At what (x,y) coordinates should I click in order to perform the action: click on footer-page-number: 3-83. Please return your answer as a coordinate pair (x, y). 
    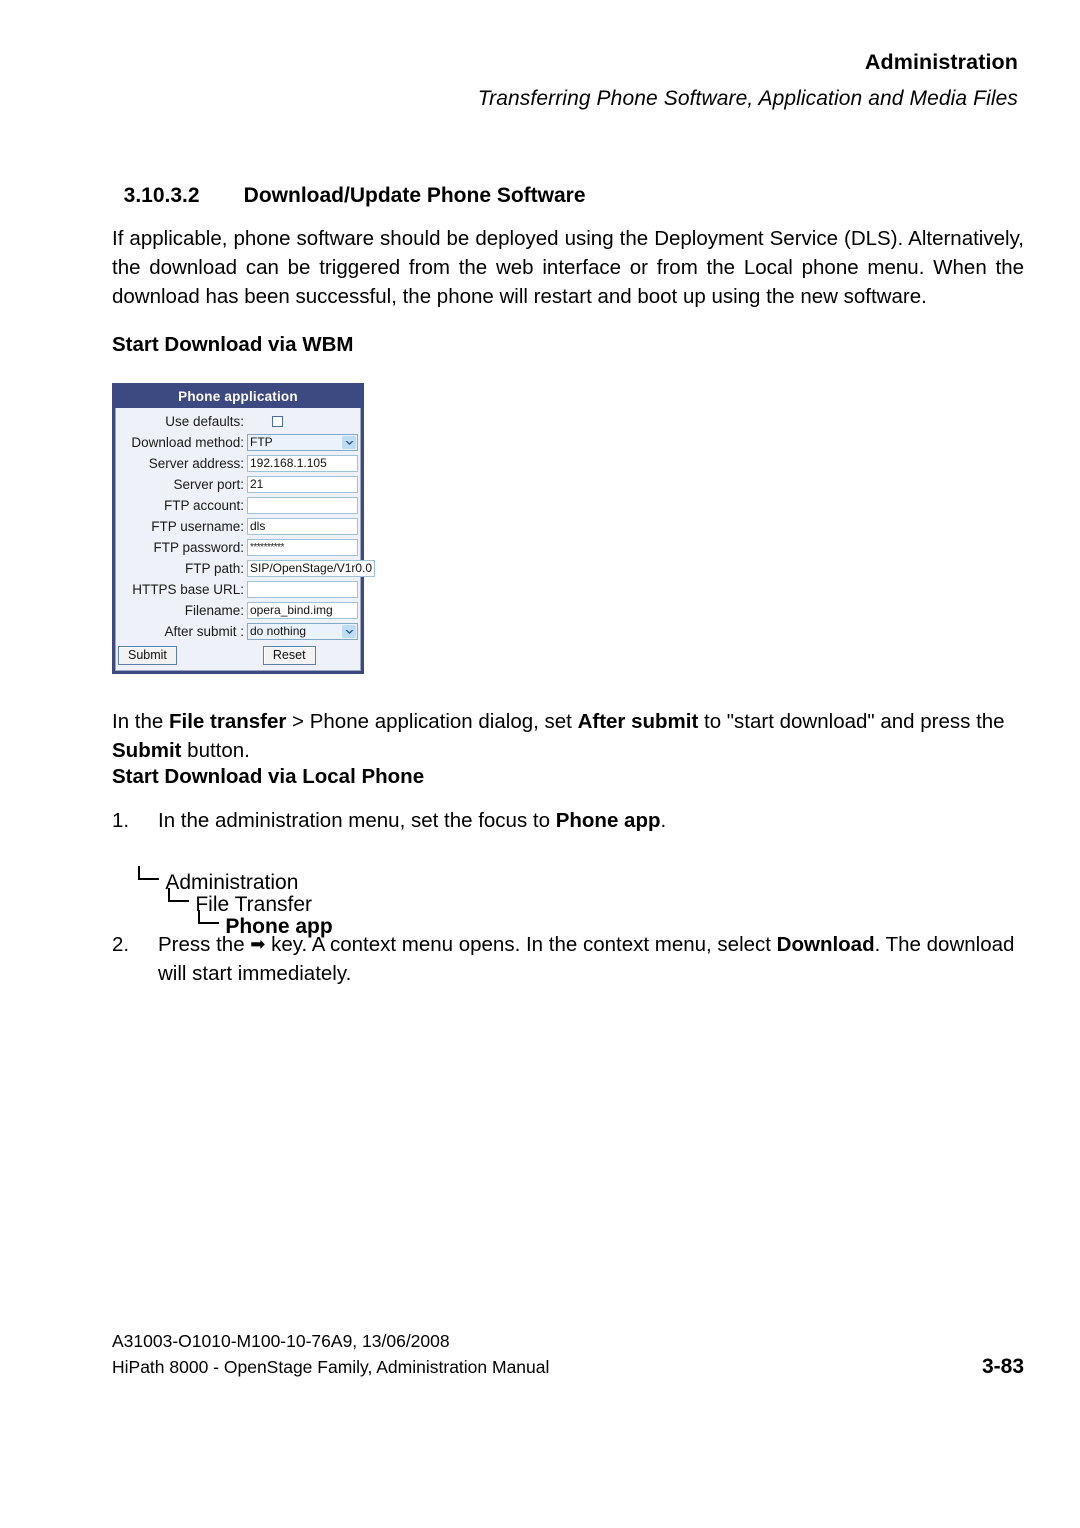
    Looking at the image, I should click on (1002, 1366).